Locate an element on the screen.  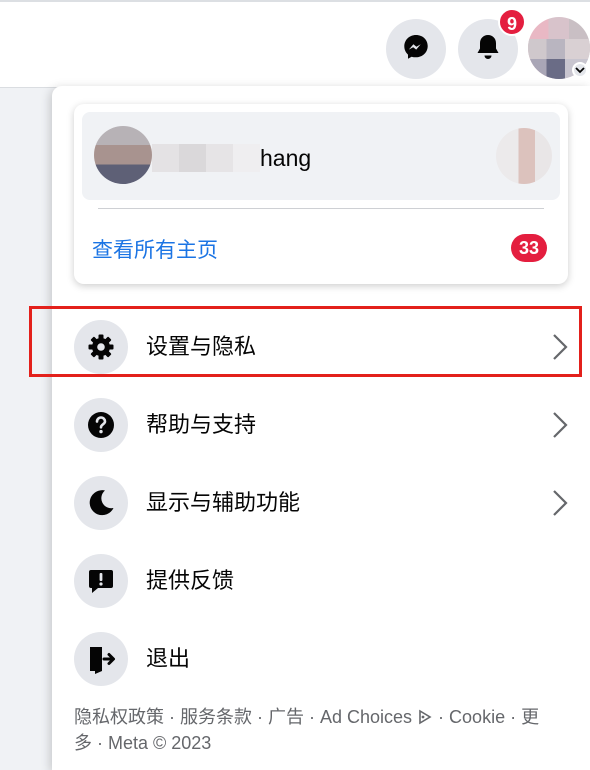
pages-count-badge: 33 is located at coordinates (529, 248).